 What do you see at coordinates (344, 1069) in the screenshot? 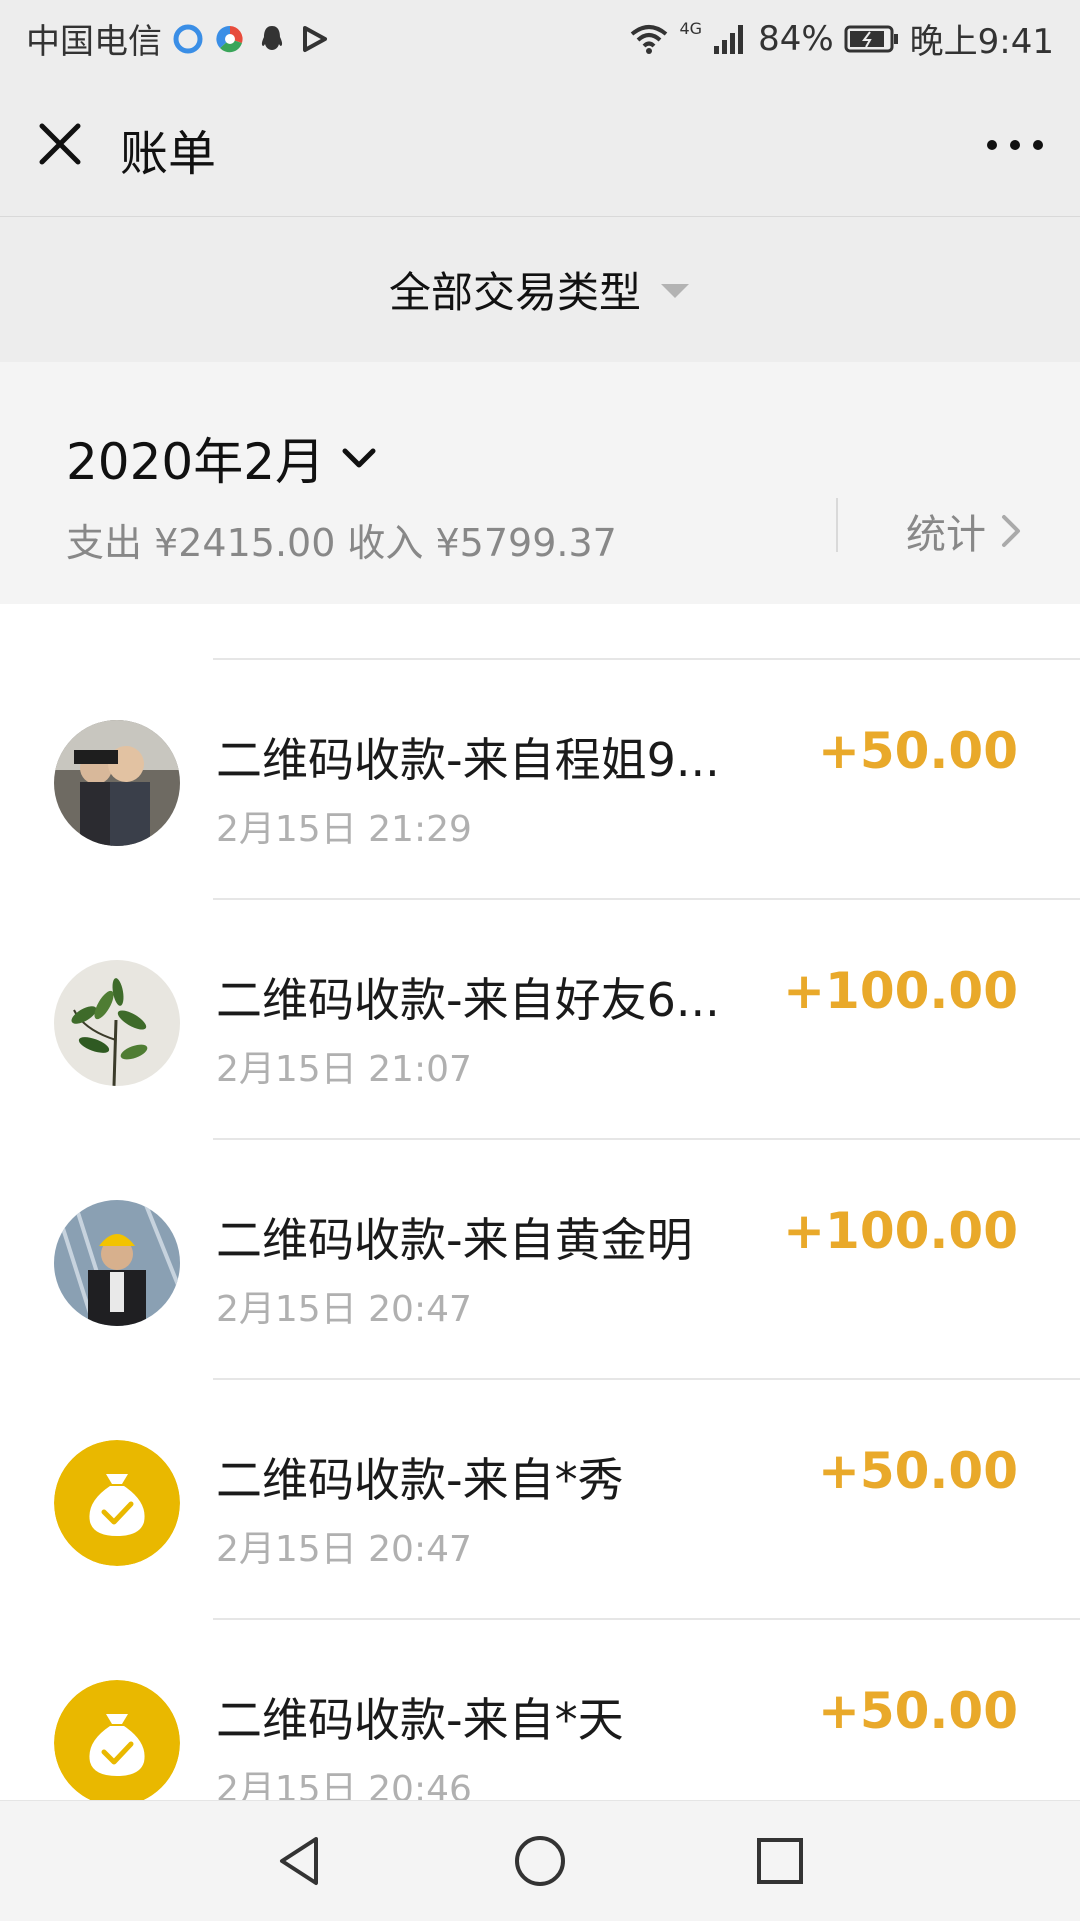
I see `transaction-time: 2月15日 21:07` at bounding box center [344, 1069].